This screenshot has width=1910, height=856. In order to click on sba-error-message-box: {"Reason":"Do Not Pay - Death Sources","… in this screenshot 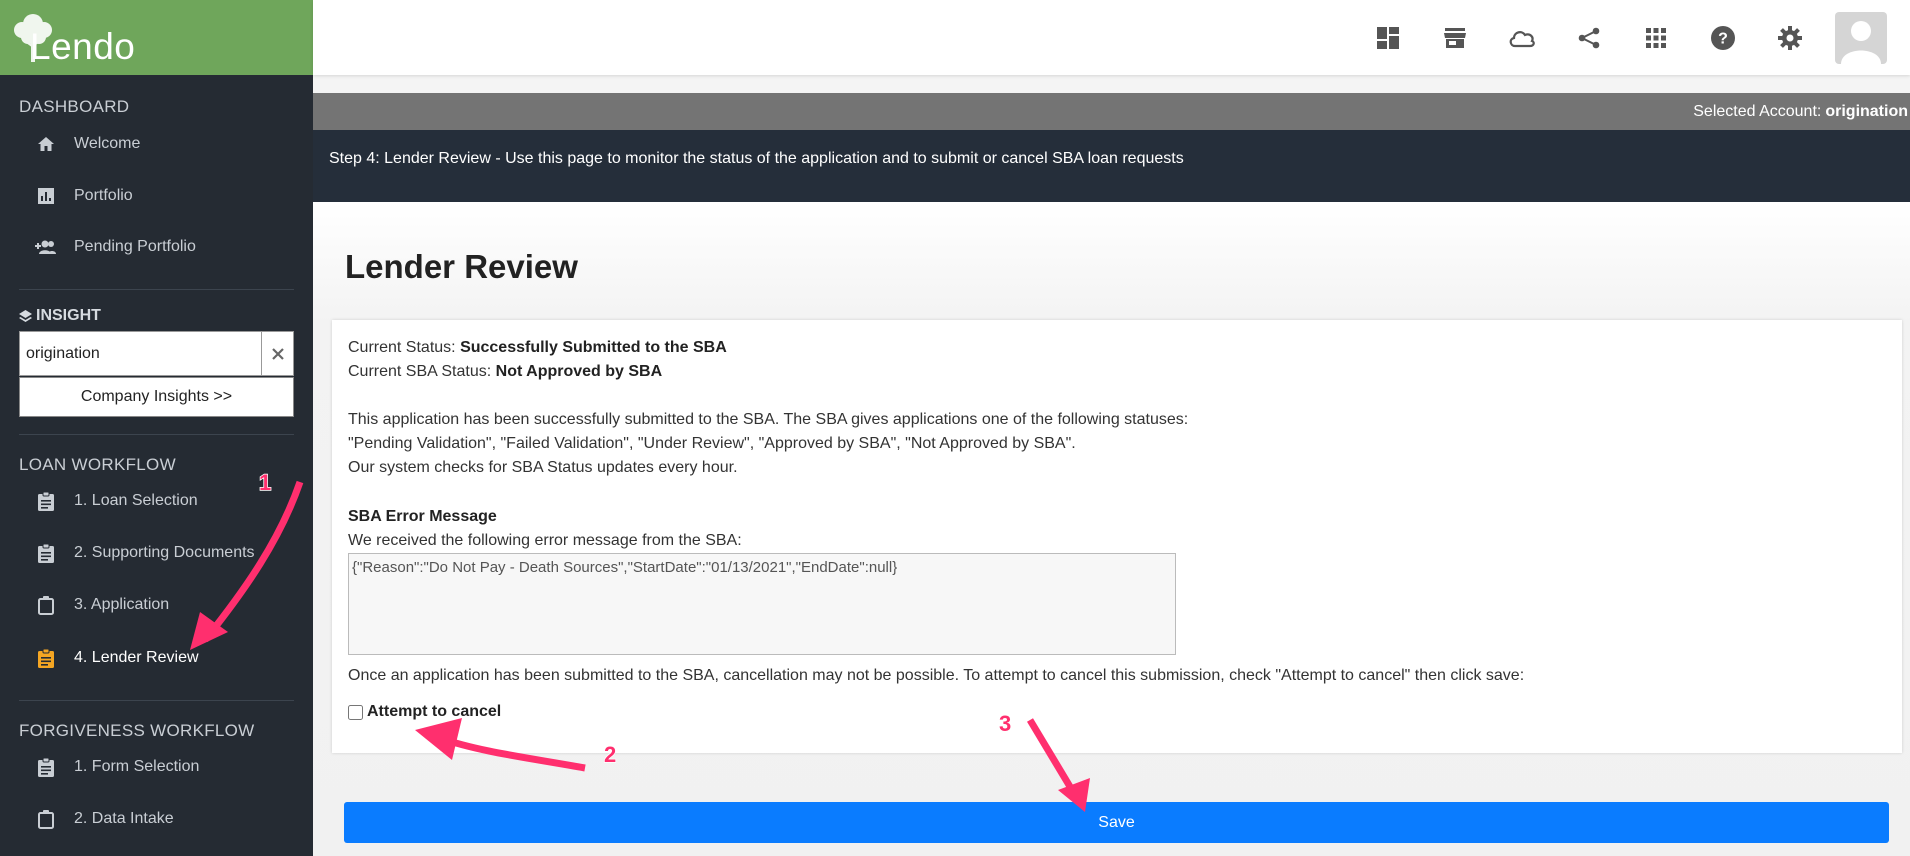, I will do `click(762, 604)`.